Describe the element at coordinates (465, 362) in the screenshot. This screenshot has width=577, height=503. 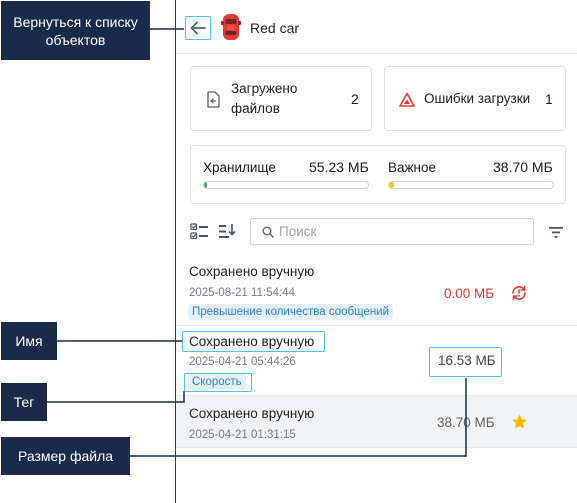
I see `size-highlight` at that location.